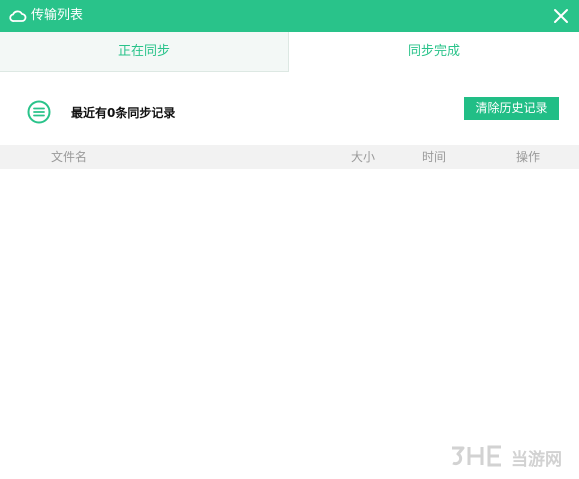  Describe the element at coordinates (144, 52) in the screenshot. I see `tab-syncing: 正在同步` at that location.